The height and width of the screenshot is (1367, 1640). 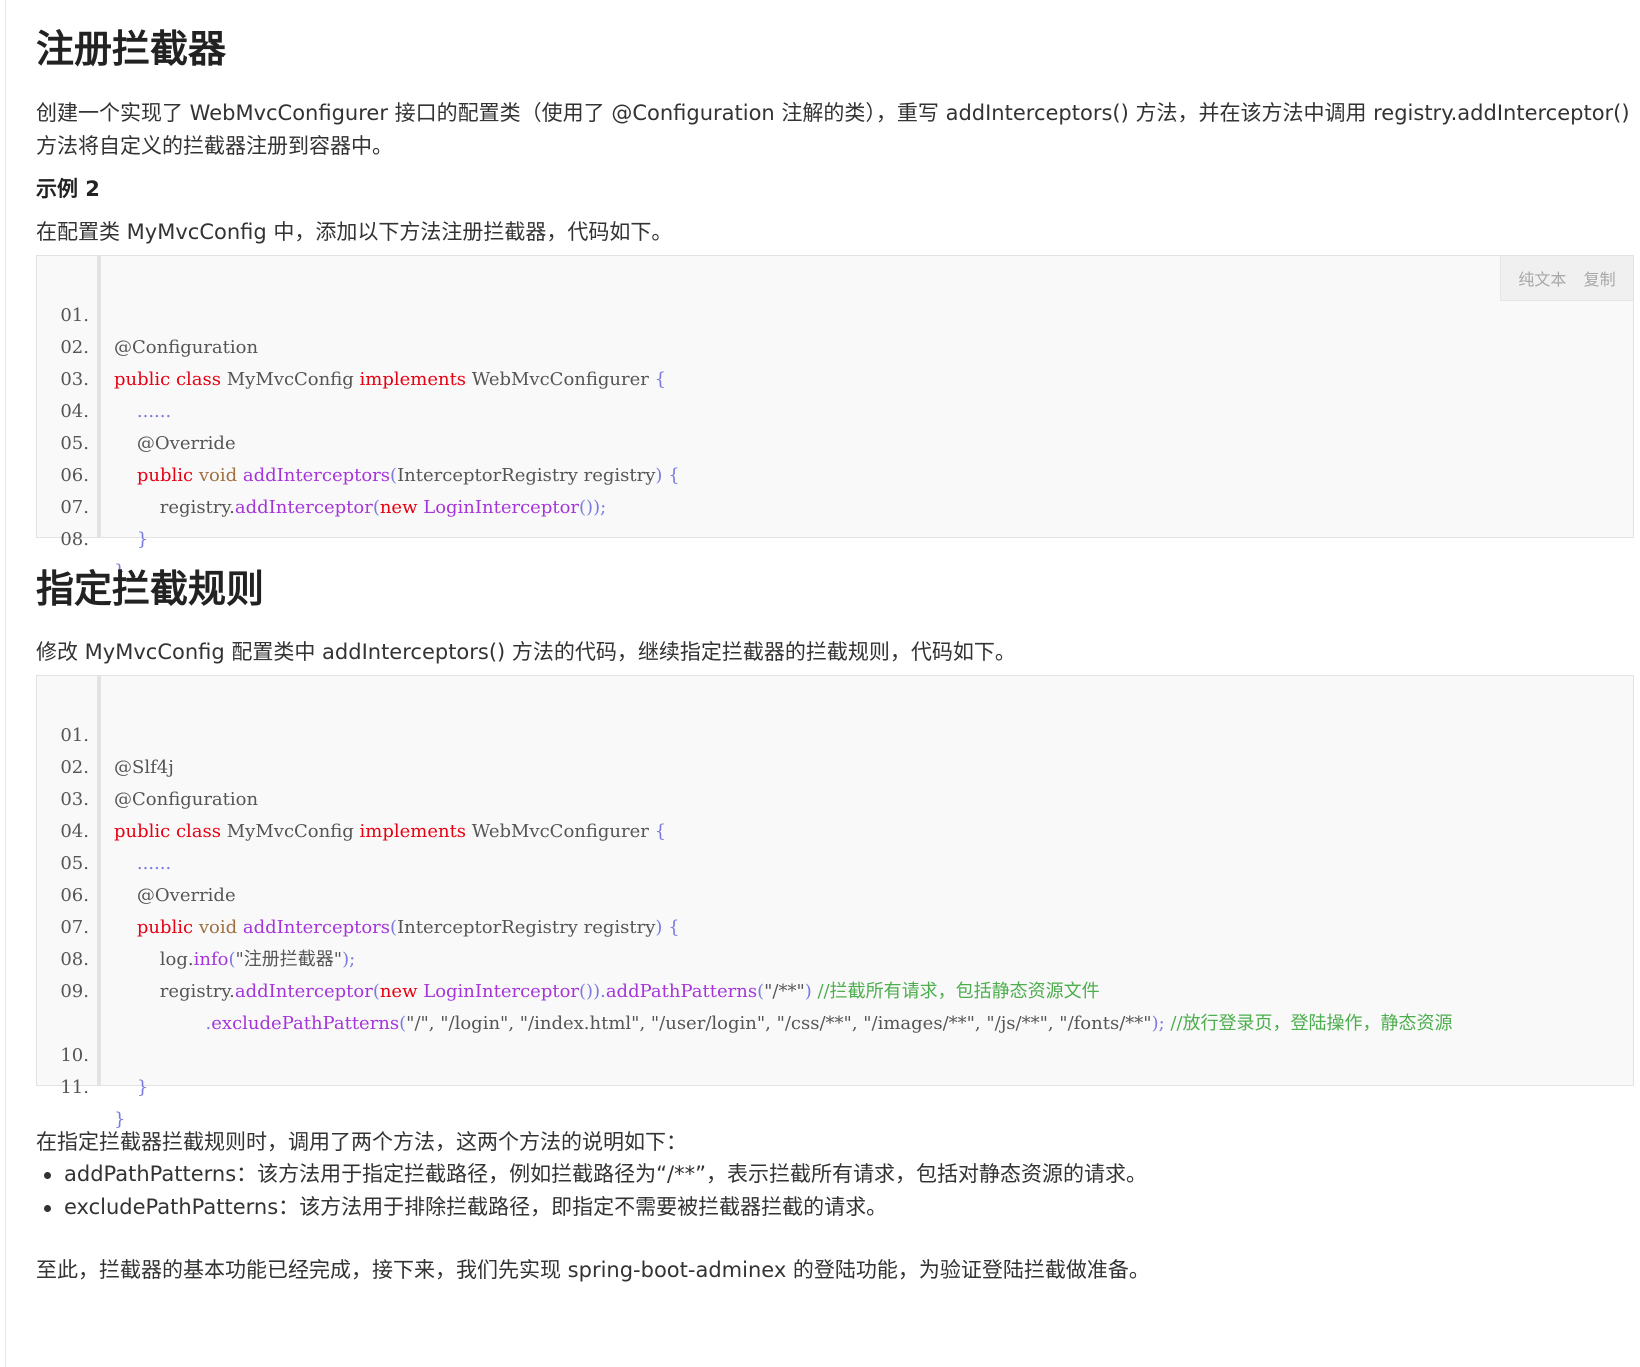 What do you see at coordinates (74, 1087) in the screenshot?
I see `line-number: 11.` at bounding box center [74, 1087].